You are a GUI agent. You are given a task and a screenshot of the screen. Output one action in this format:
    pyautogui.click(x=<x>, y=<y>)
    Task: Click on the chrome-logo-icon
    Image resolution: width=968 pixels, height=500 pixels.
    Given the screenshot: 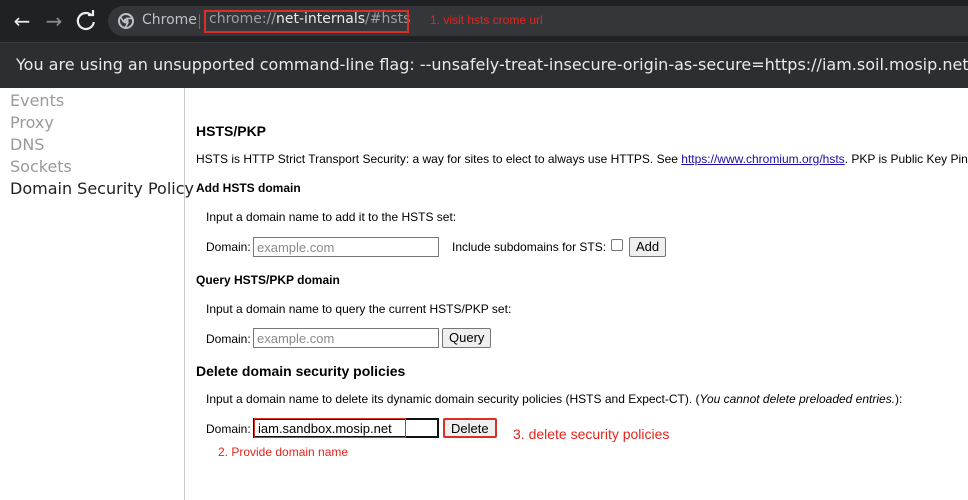 What is the action you would take?
    pyautogui.click(x=126, y=21)
    